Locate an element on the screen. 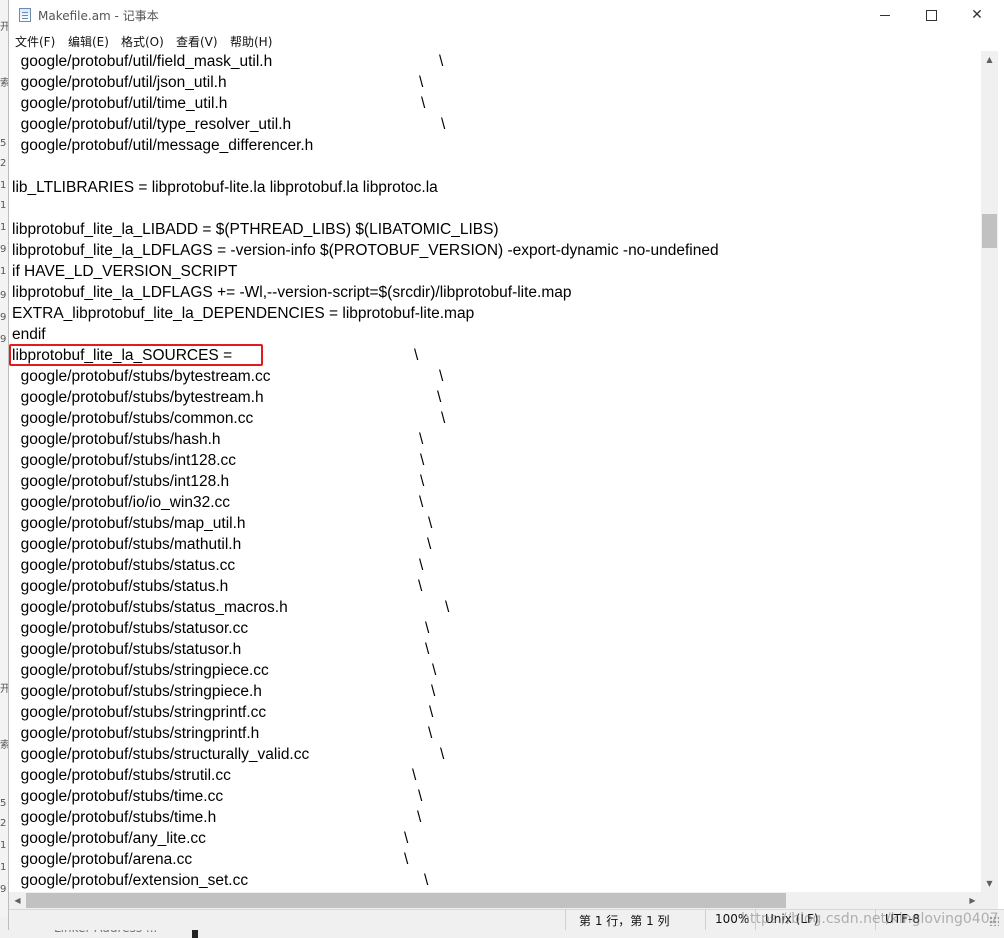 The width and height of the screenshot is (1004, 938). editor-line: google/protobuf/stubs/stringpiece.h is located at coordinates (137, 691).